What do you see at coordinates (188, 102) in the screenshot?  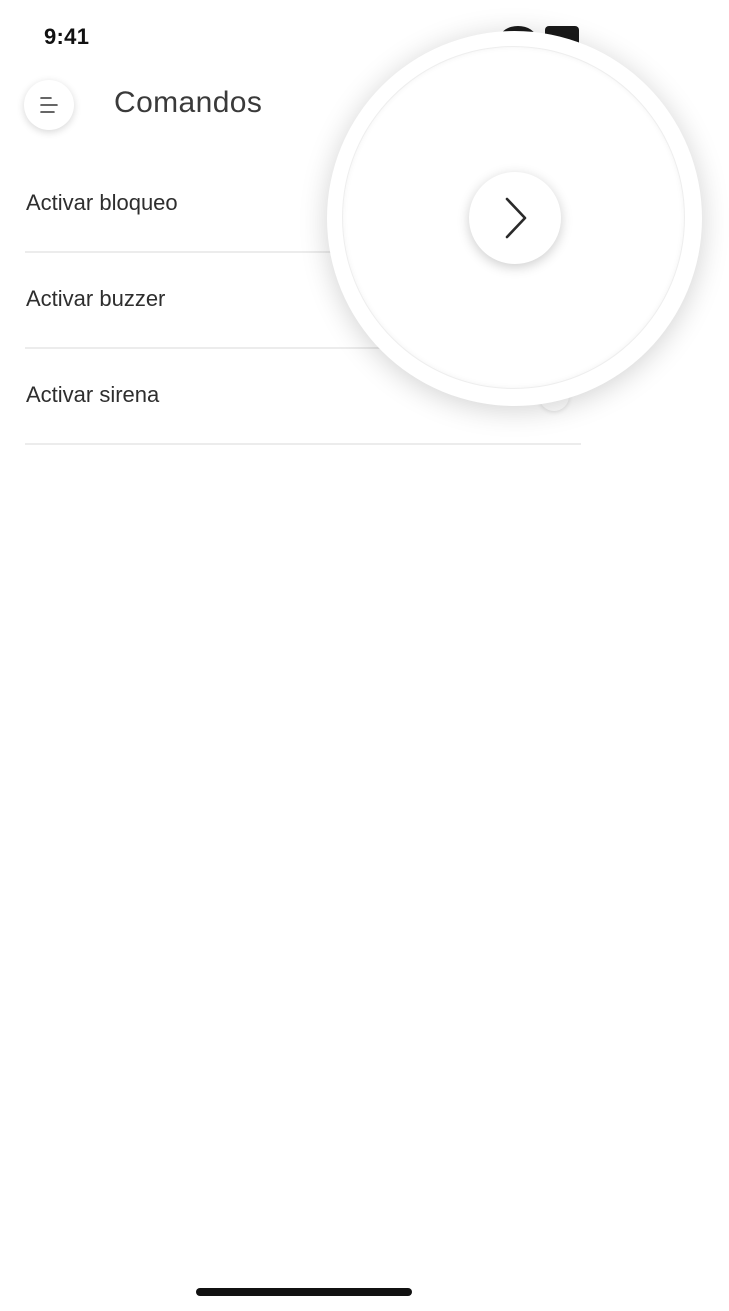 I see `page-title: Comandos` at bounding box center [188, 102].